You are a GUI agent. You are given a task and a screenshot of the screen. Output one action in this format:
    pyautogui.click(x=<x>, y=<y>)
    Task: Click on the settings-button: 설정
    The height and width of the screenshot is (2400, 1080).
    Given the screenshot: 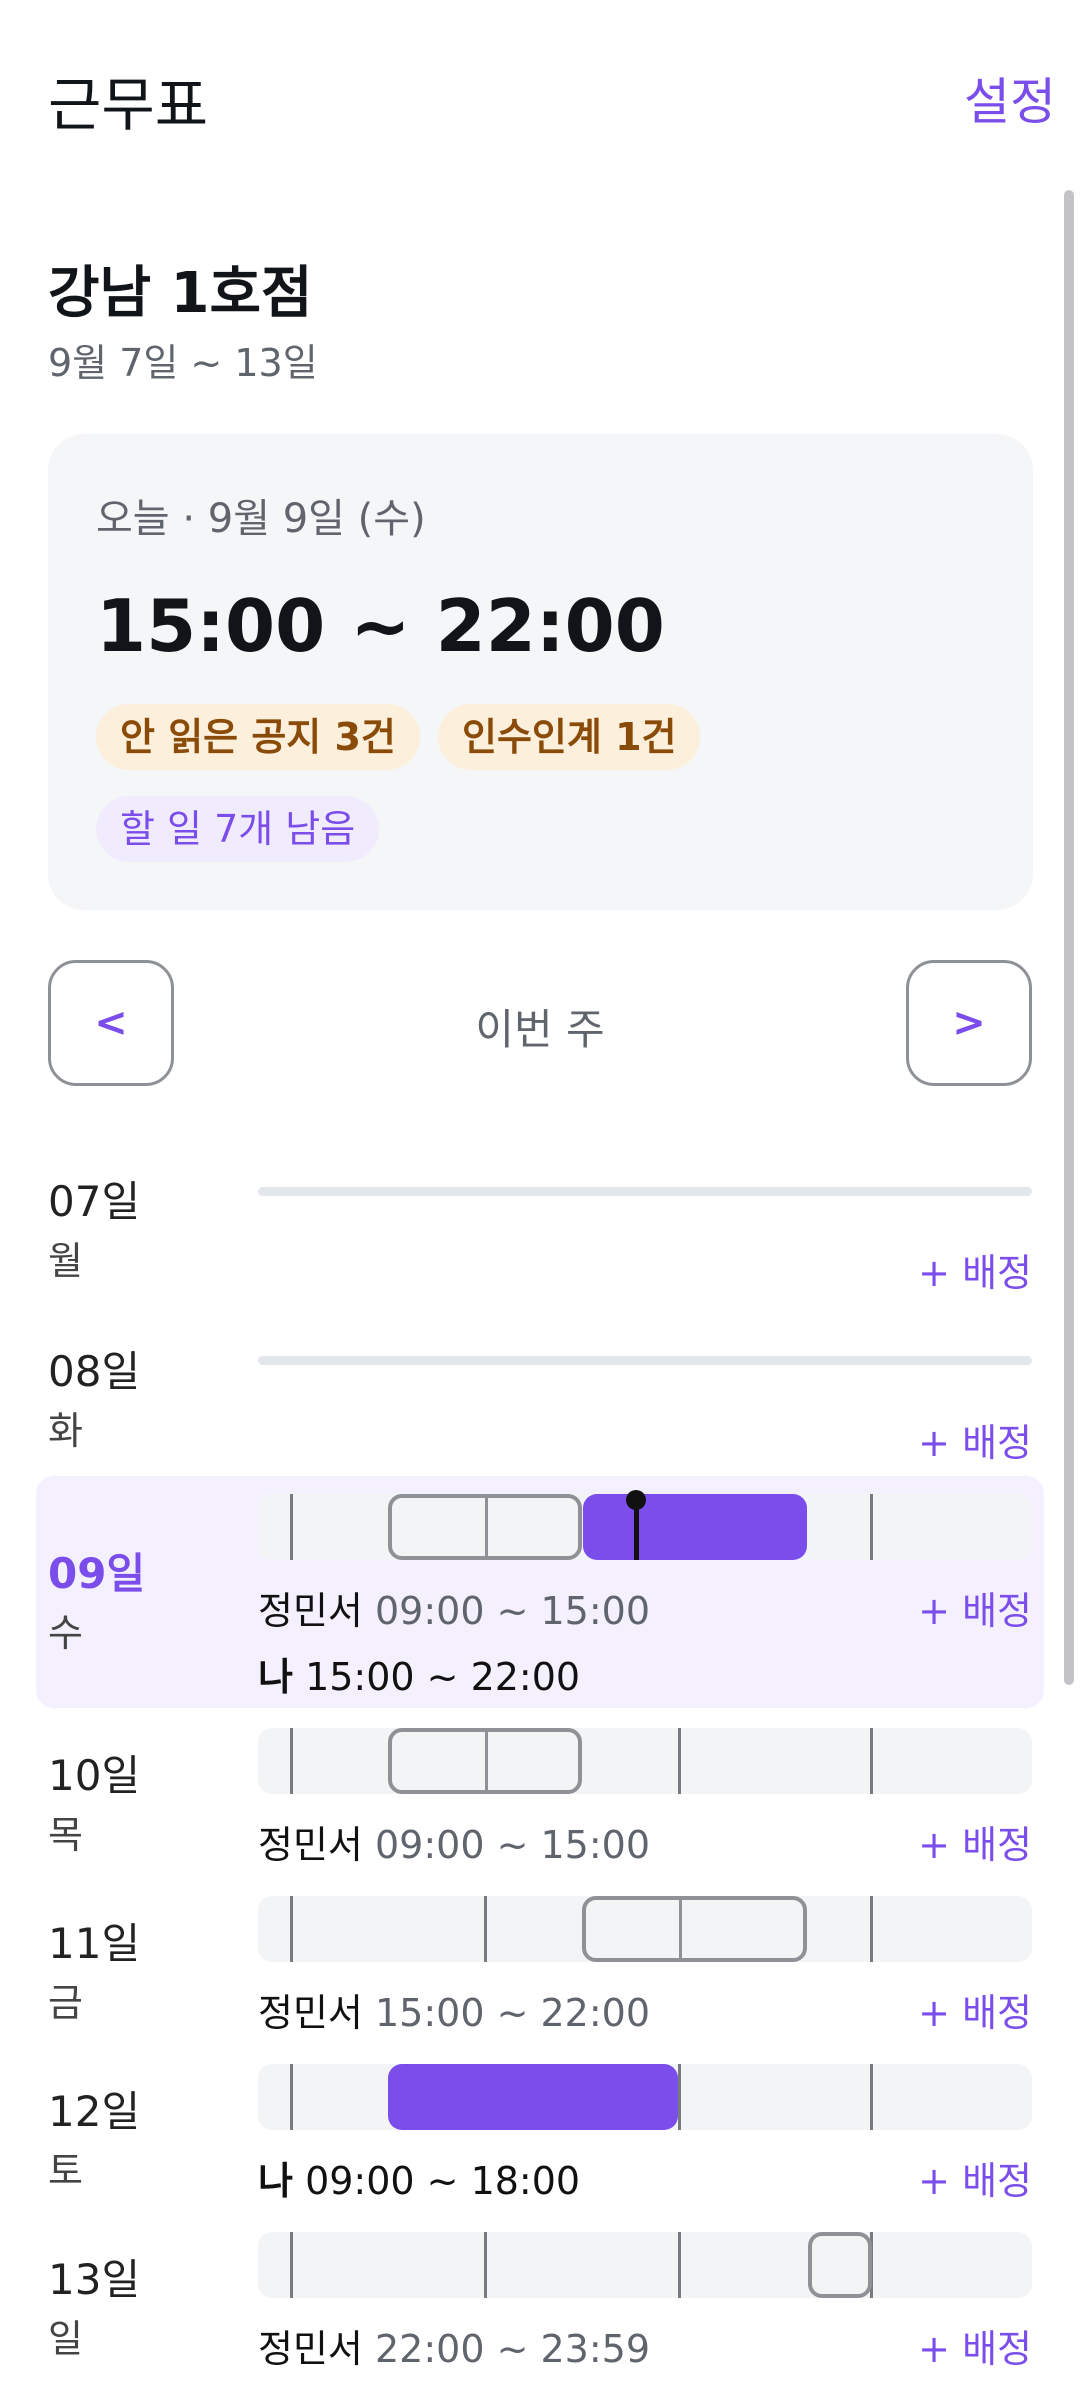 What is the action you would take?
    pyautogui.click(x=1010, y=98)
    